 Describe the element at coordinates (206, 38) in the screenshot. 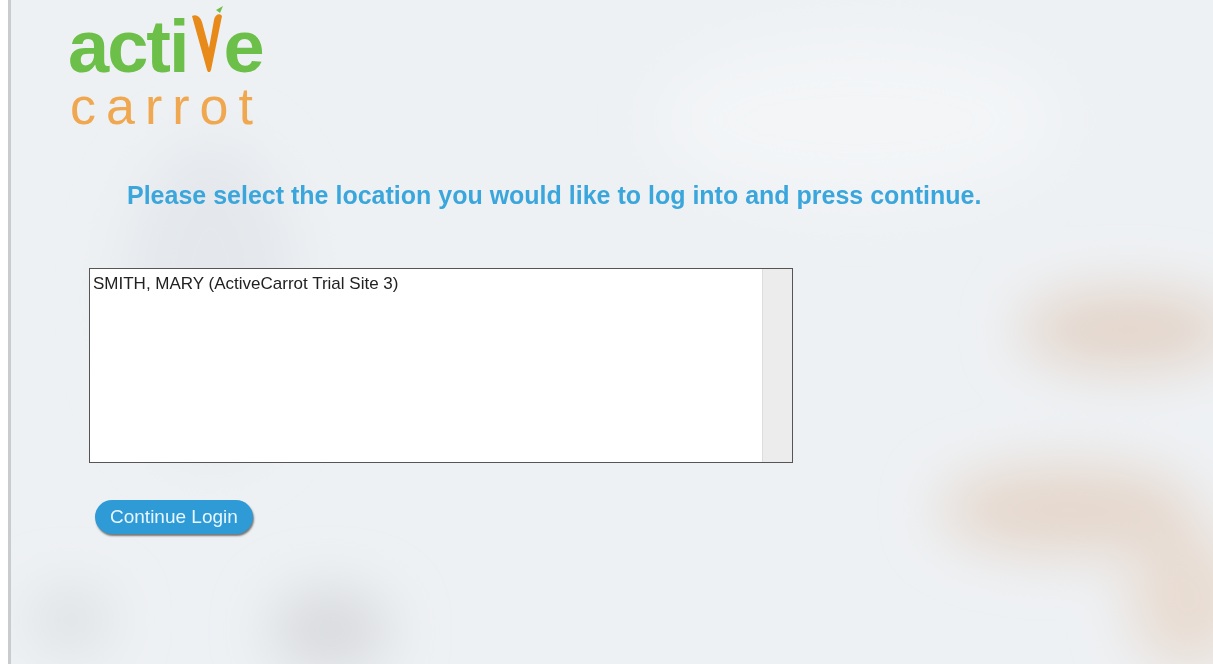

I see `carrot-icon` at that location.